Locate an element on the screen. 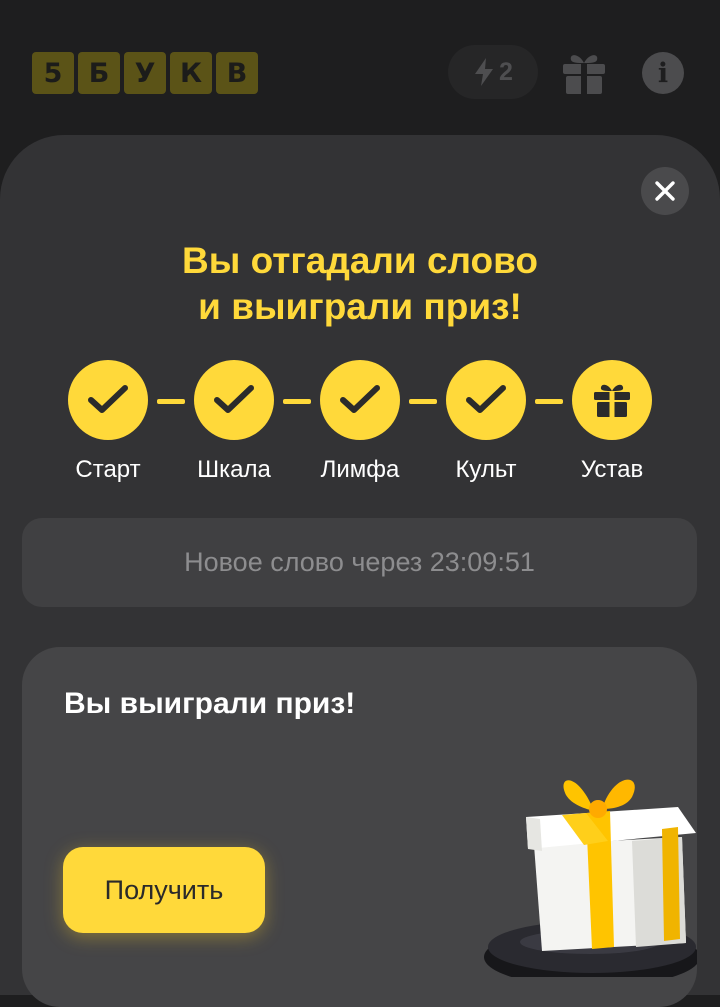  prize-title: Вы выиграли приз! is located at coordinates (210, 703).